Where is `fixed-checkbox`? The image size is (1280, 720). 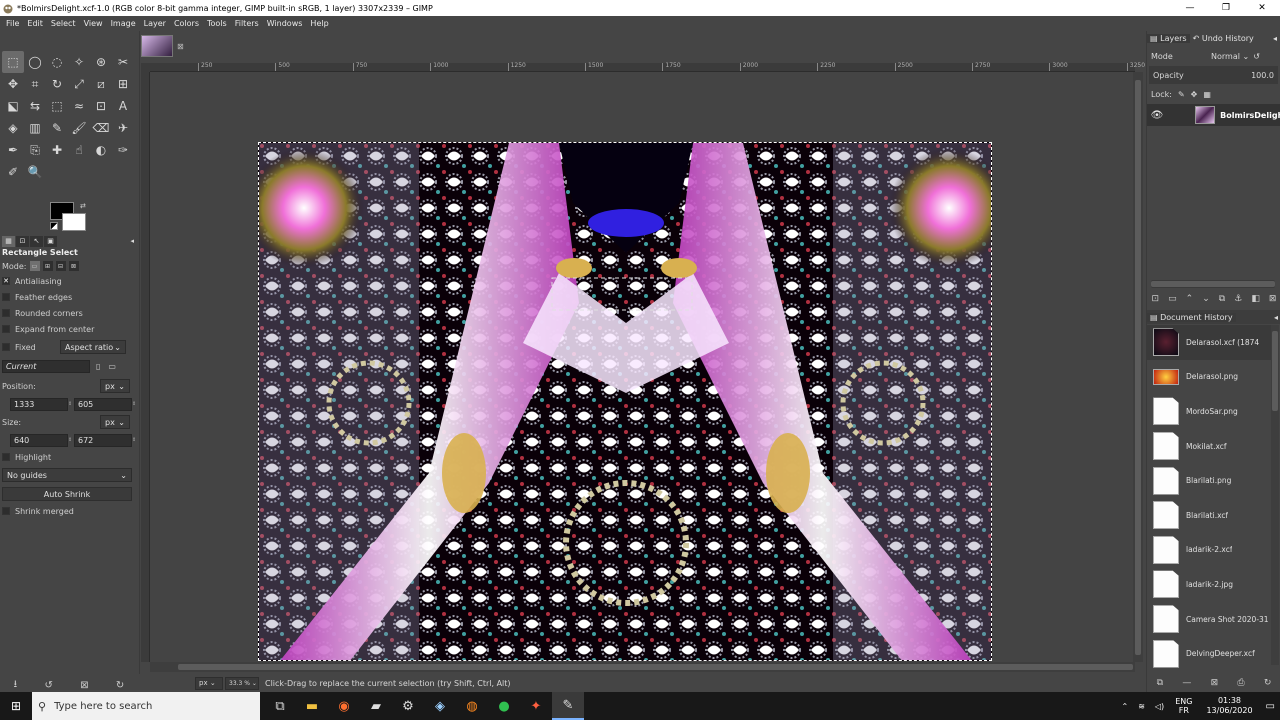
fixed-checkbox is located at coordinates (6, 347).